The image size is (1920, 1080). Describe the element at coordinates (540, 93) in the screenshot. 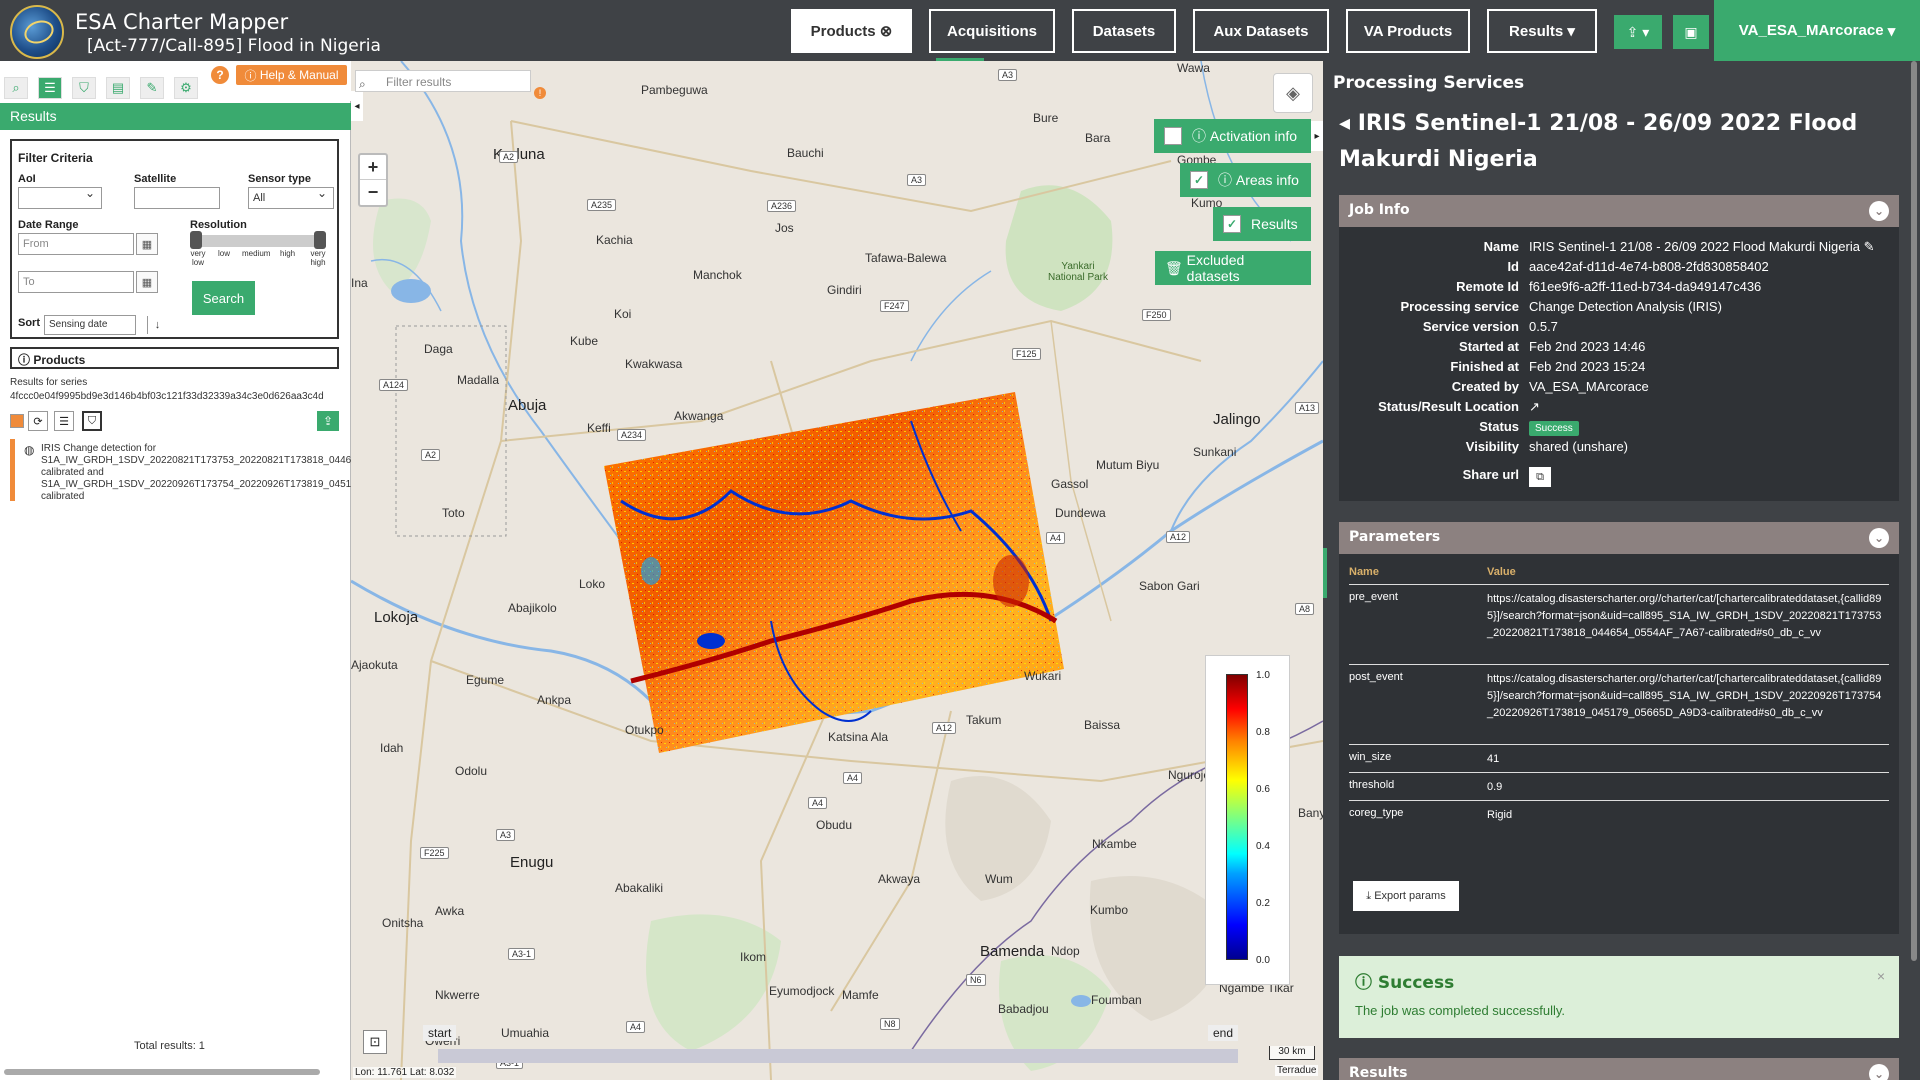

I see `info-icon: !` at that location.